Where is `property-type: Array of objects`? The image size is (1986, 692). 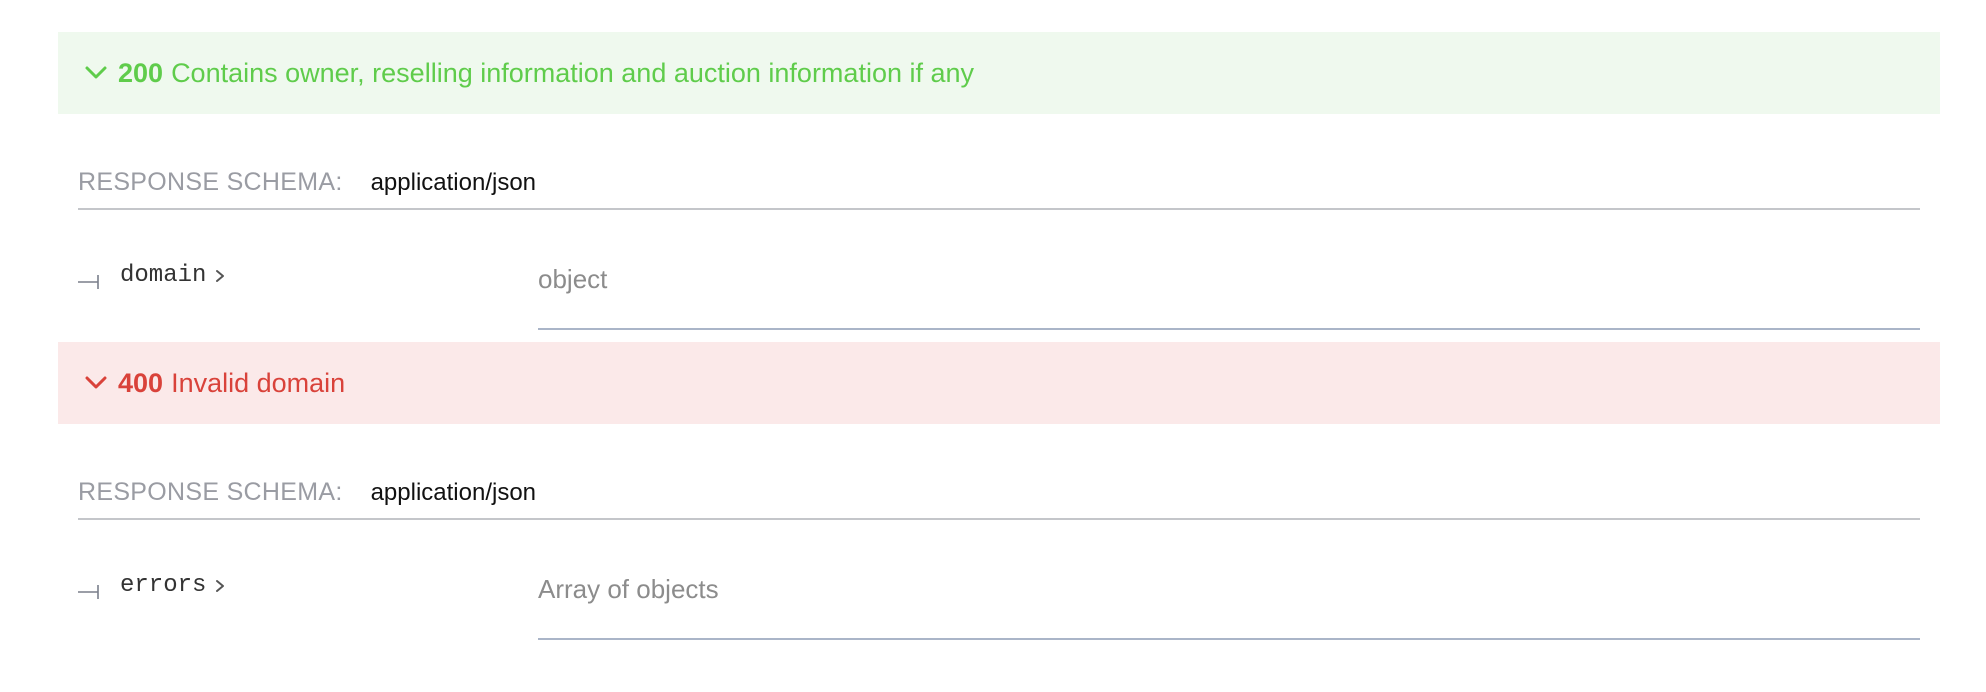 property-type: Array of objects is located at coordinates (628, 589).